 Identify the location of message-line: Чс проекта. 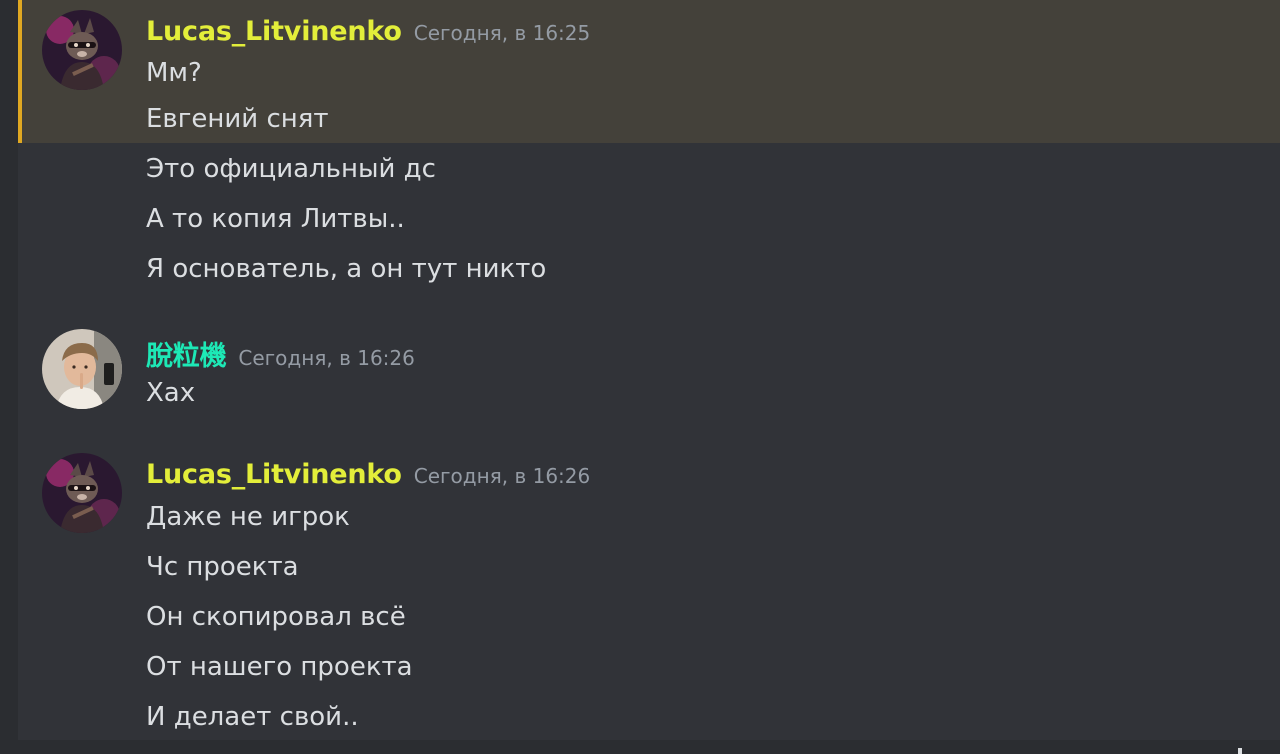
(222, 567).